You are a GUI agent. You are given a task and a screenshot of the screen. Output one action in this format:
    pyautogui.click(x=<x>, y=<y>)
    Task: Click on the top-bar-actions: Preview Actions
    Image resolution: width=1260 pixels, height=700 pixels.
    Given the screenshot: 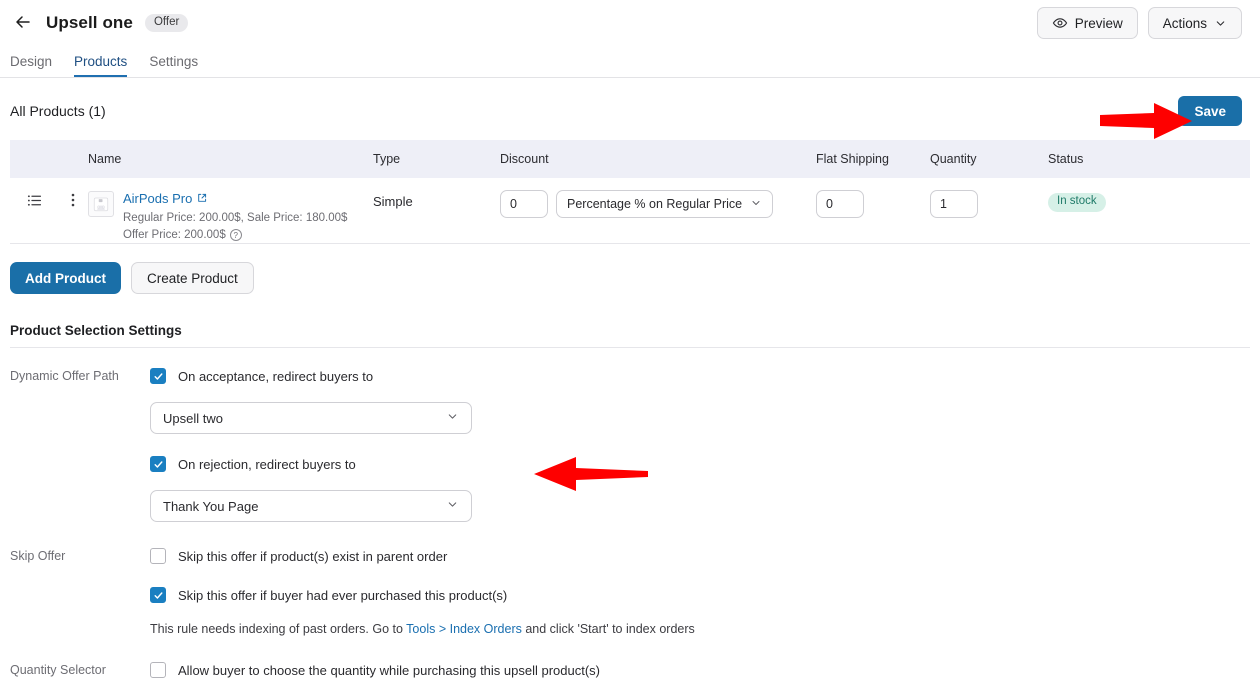 What is the action you would take?
    pyautogui.click(x=1139, y=23)
    